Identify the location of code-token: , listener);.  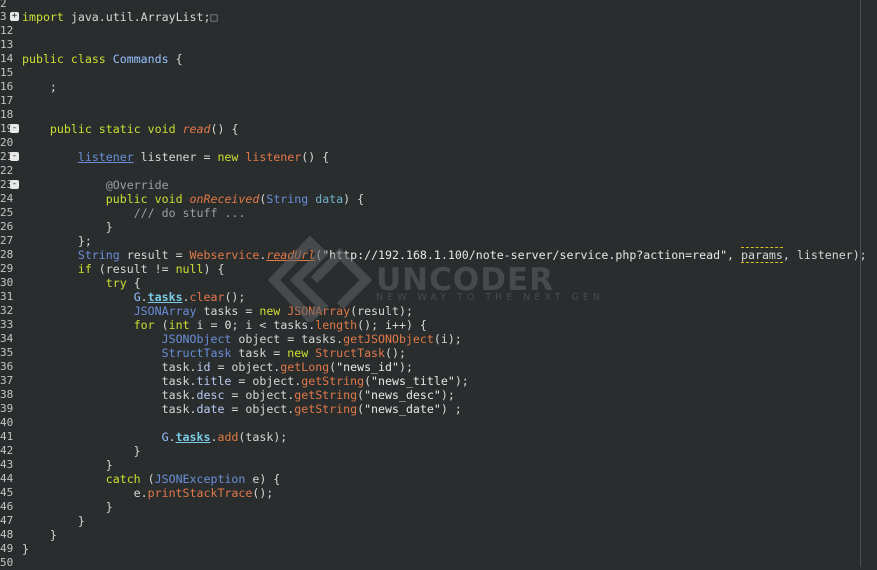
(824, 255).